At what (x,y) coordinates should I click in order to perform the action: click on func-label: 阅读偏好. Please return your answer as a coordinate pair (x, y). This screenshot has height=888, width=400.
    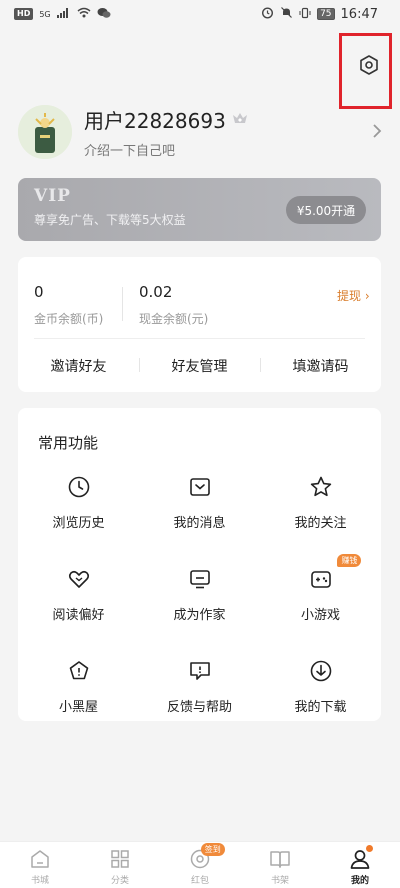
    Looking at the image, I should click on (78, 615).